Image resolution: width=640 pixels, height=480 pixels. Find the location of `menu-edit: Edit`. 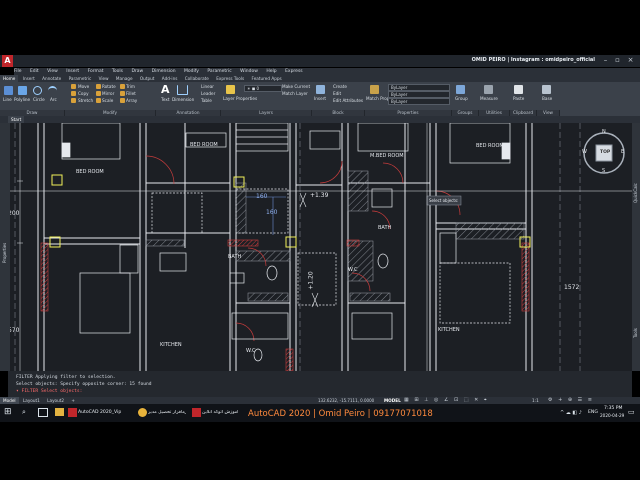

menu-edit: Edit is located at coordinates (34, 71).